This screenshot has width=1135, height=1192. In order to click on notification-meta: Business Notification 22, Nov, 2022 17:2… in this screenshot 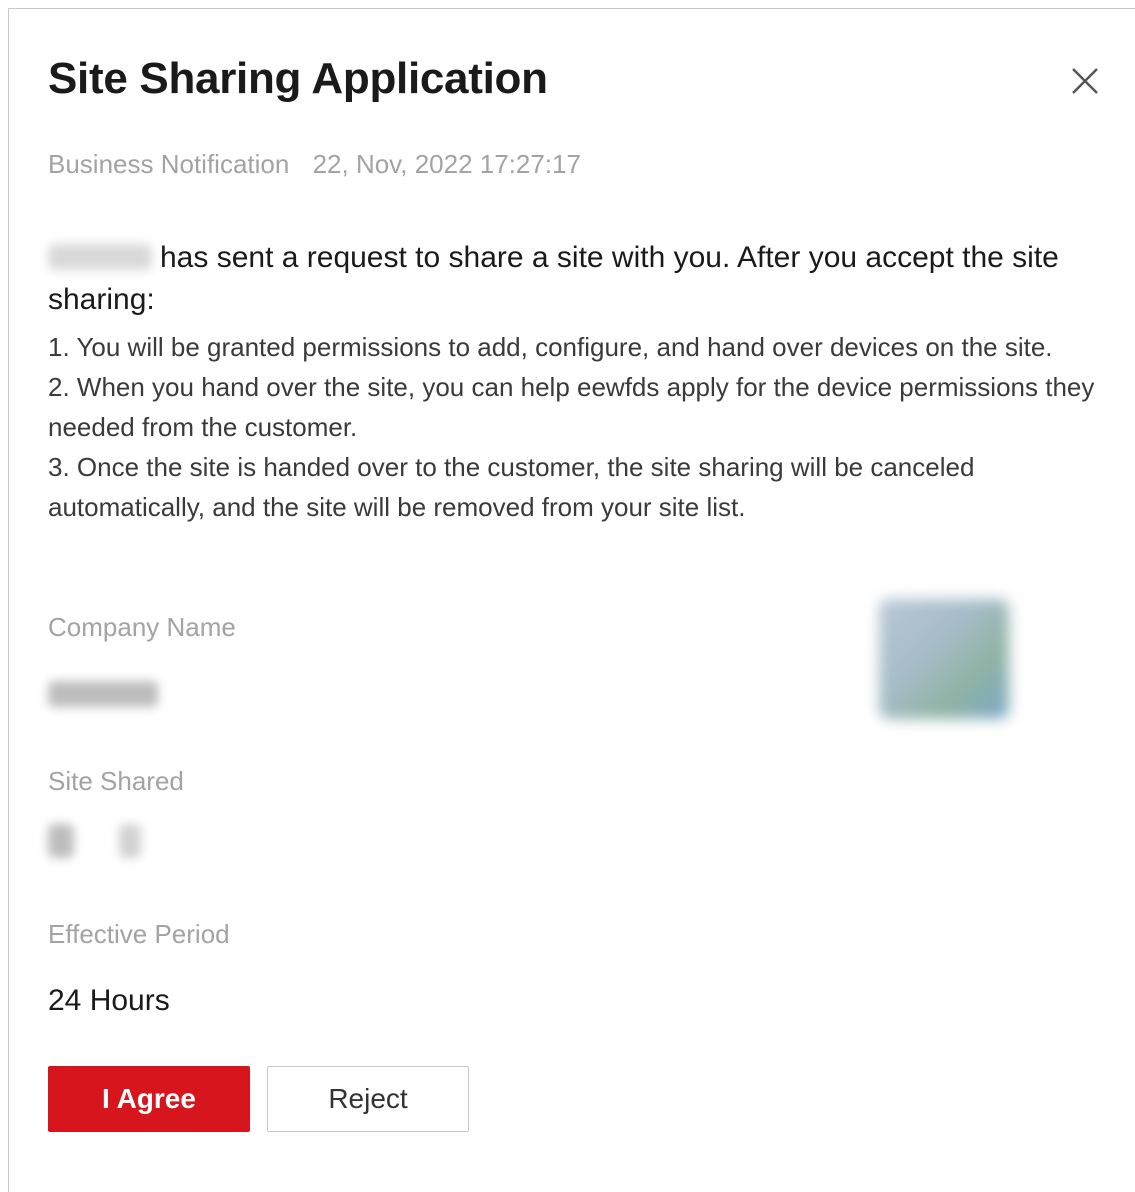, I will do `click(314, 164)`.